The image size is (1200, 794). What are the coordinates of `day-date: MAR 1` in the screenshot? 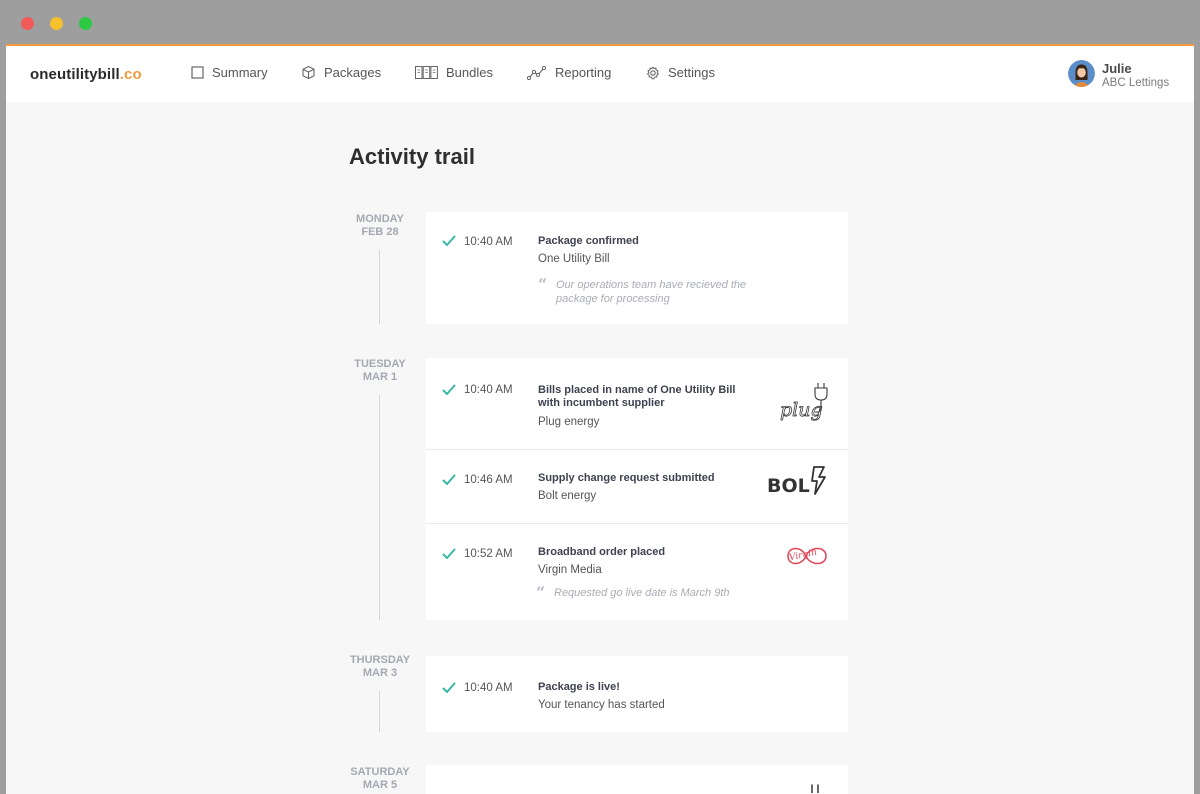 It's located at (380, 377).